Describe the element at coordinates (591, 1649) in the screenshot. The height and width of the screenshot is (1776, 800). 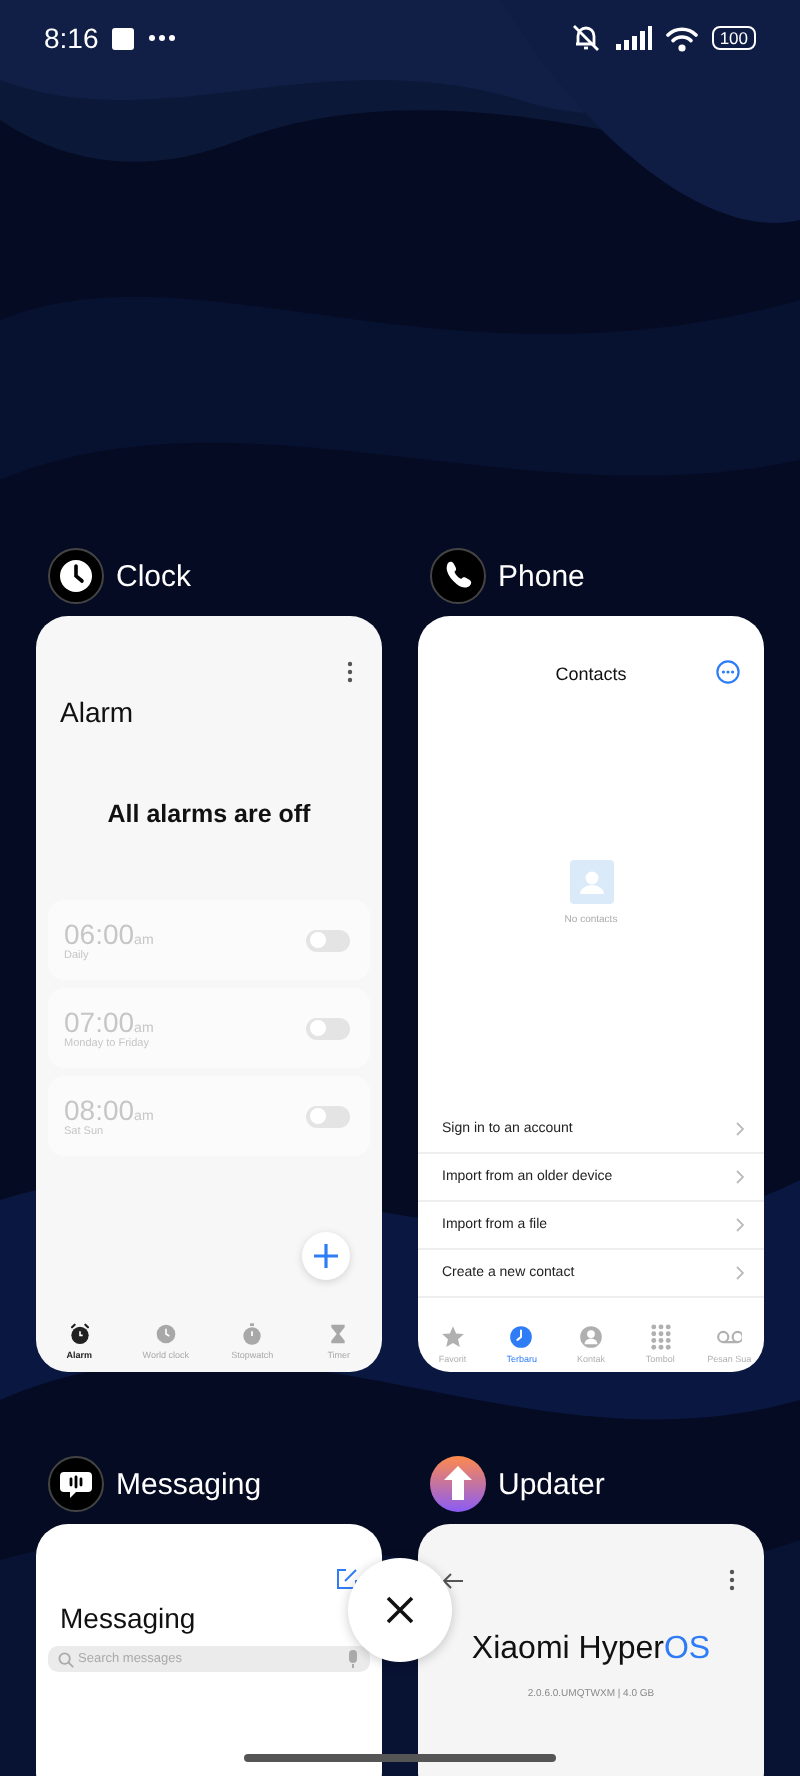
I see `brand-title: Xiaomi HyperOS` at that location.